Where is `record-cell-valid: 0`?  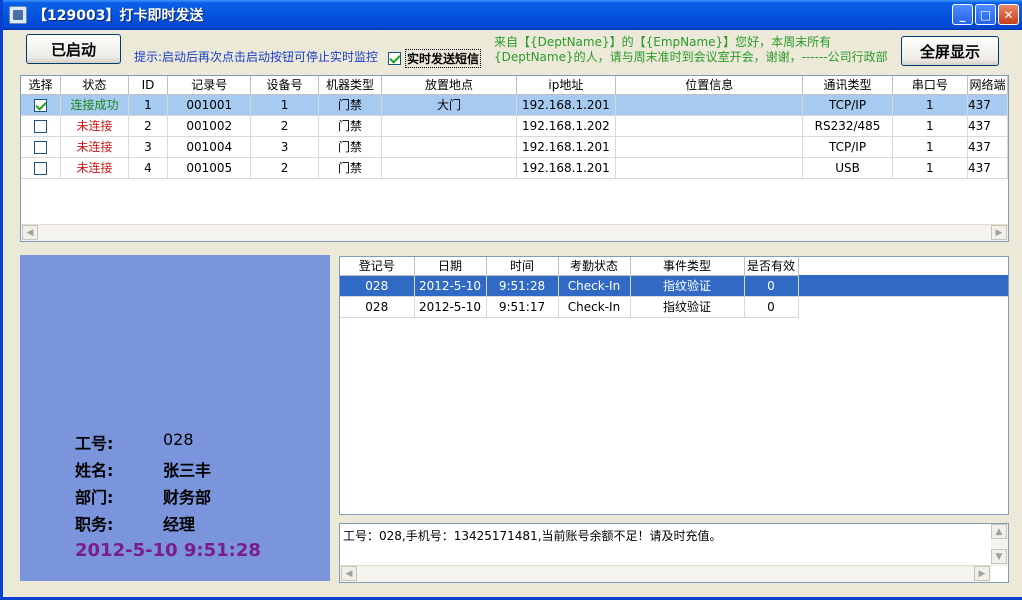
record-cell-valid: 0 is located at coordinates (771, 307).